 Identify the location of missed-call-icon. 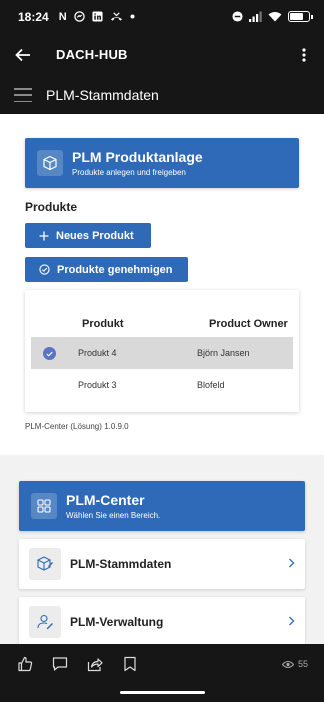
(116, 16).